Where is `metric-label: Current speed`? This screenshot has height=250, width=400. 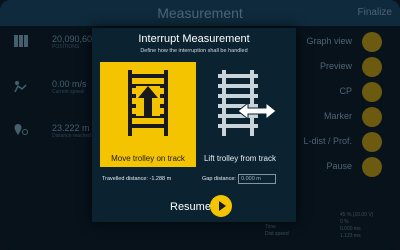
metric-label: Current speed is located at coordinates (68, 92).